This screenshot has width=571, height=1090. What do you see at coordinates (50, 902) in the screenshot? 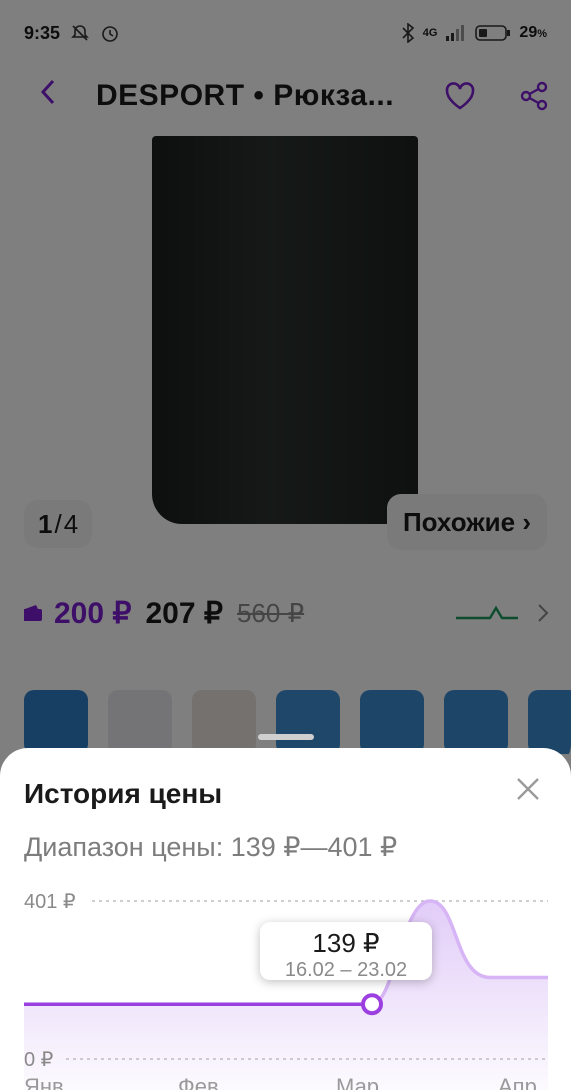
I see `y-axis-top-label: 401 ₽` at bounding box center [50, 902].